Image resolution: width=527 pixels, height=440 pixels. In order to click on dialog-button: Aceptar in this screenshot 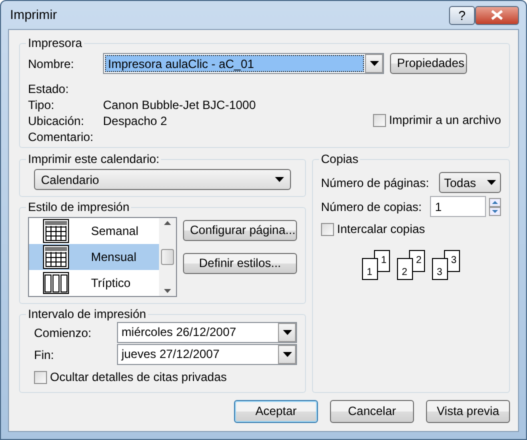, I will do `click(276, 411)`.